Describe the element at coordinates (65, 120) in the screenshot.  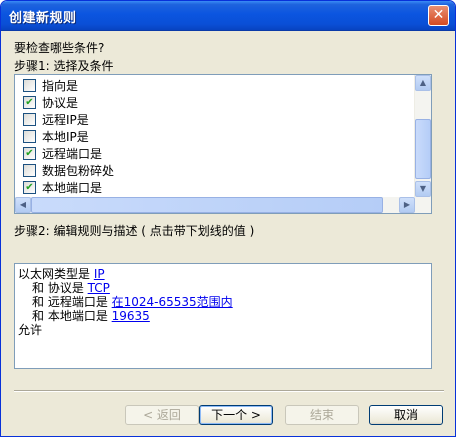
I see `condition-label: 远程IP是` at that location.